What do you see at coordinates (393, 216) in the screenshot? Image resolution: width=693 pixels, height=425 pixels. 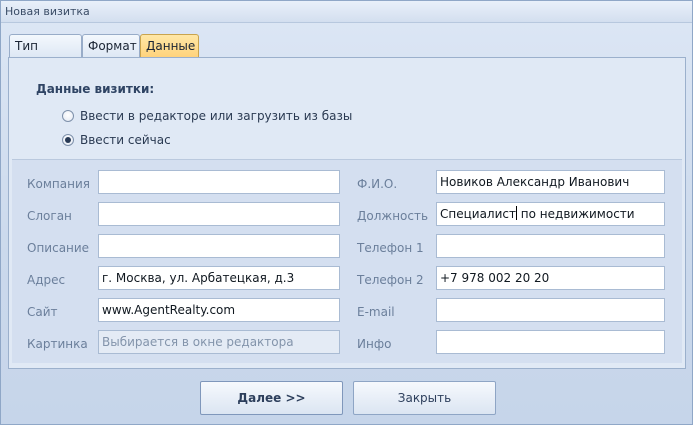 I see `position-label: Должность` at bounding box center [393, 216].